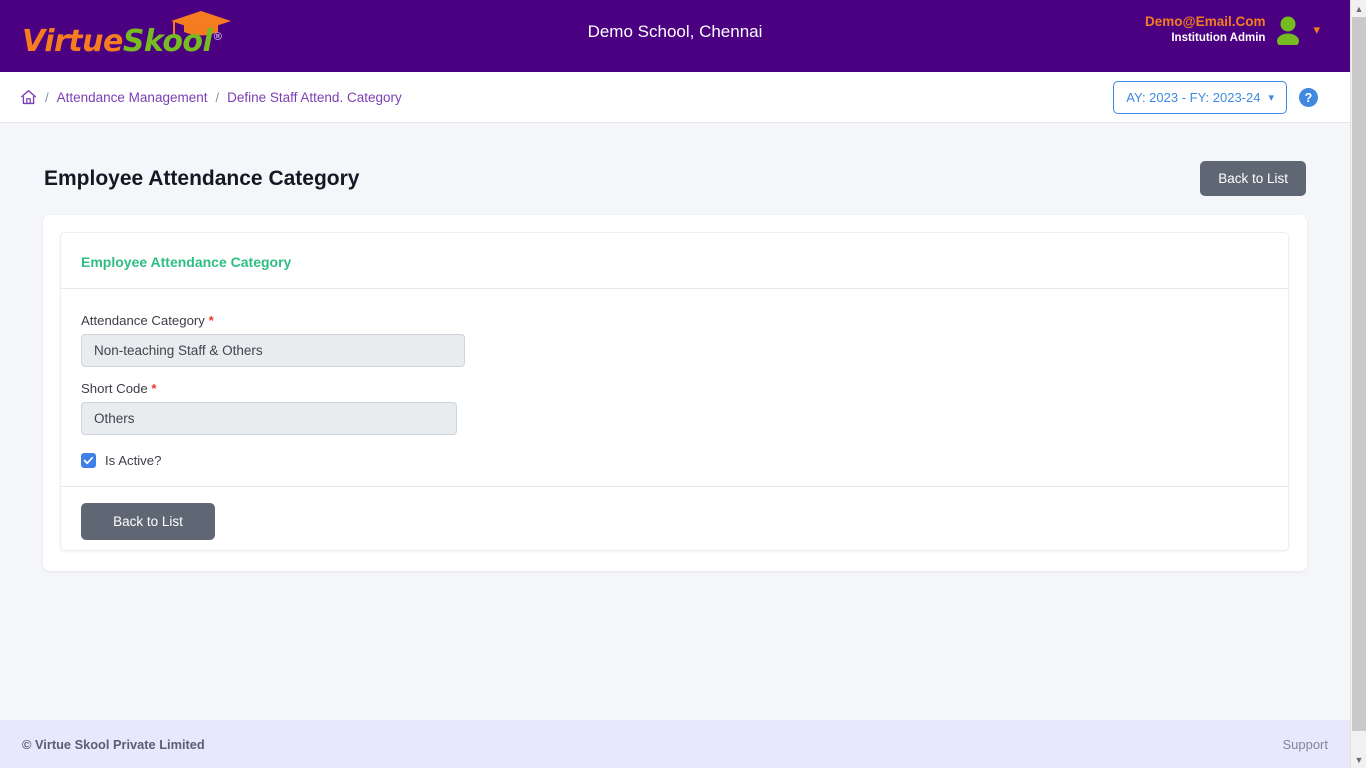 The image size is (1366, 768). What do you see at coordinates (28, 97) in the screenshot?
I see `home-icon` at bounding box center [28, 97].